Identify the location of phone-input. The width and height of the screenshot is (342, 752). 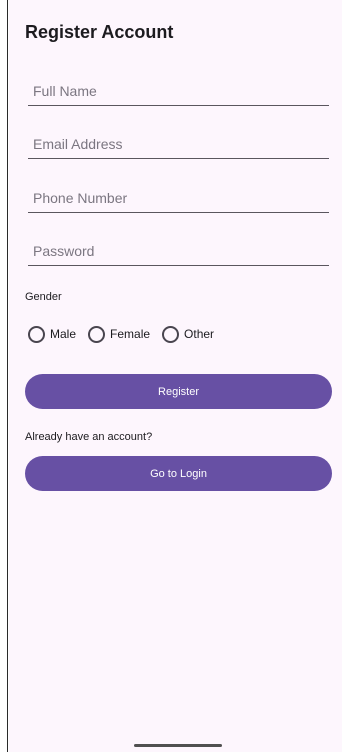
(178, 199).